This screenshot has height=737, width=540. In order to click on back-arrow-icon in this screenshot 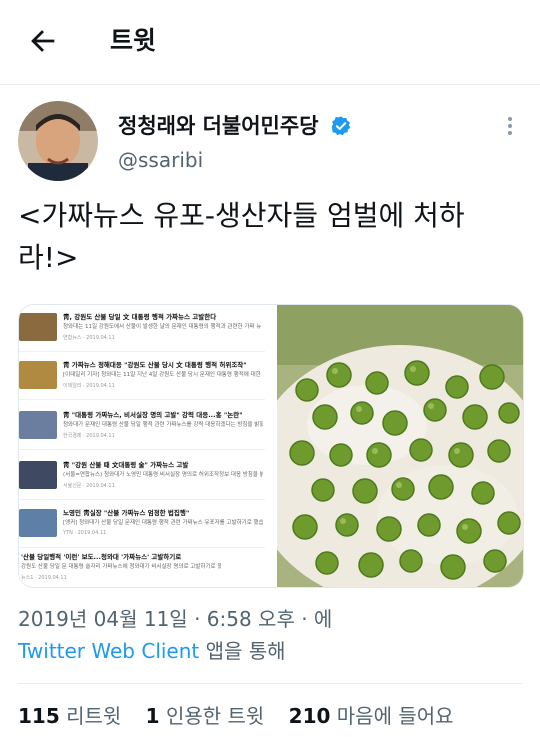, I will do `click(43, 41)`.